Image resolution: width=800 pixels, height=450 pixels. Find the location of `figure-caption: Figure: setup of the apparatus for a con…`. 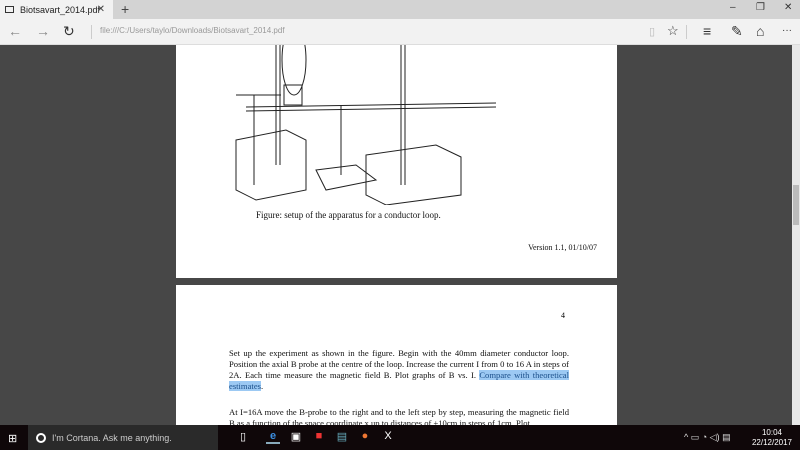

figure-caption: Figure: setup of the apparatus for a con… is located at coordinates (348, 215).